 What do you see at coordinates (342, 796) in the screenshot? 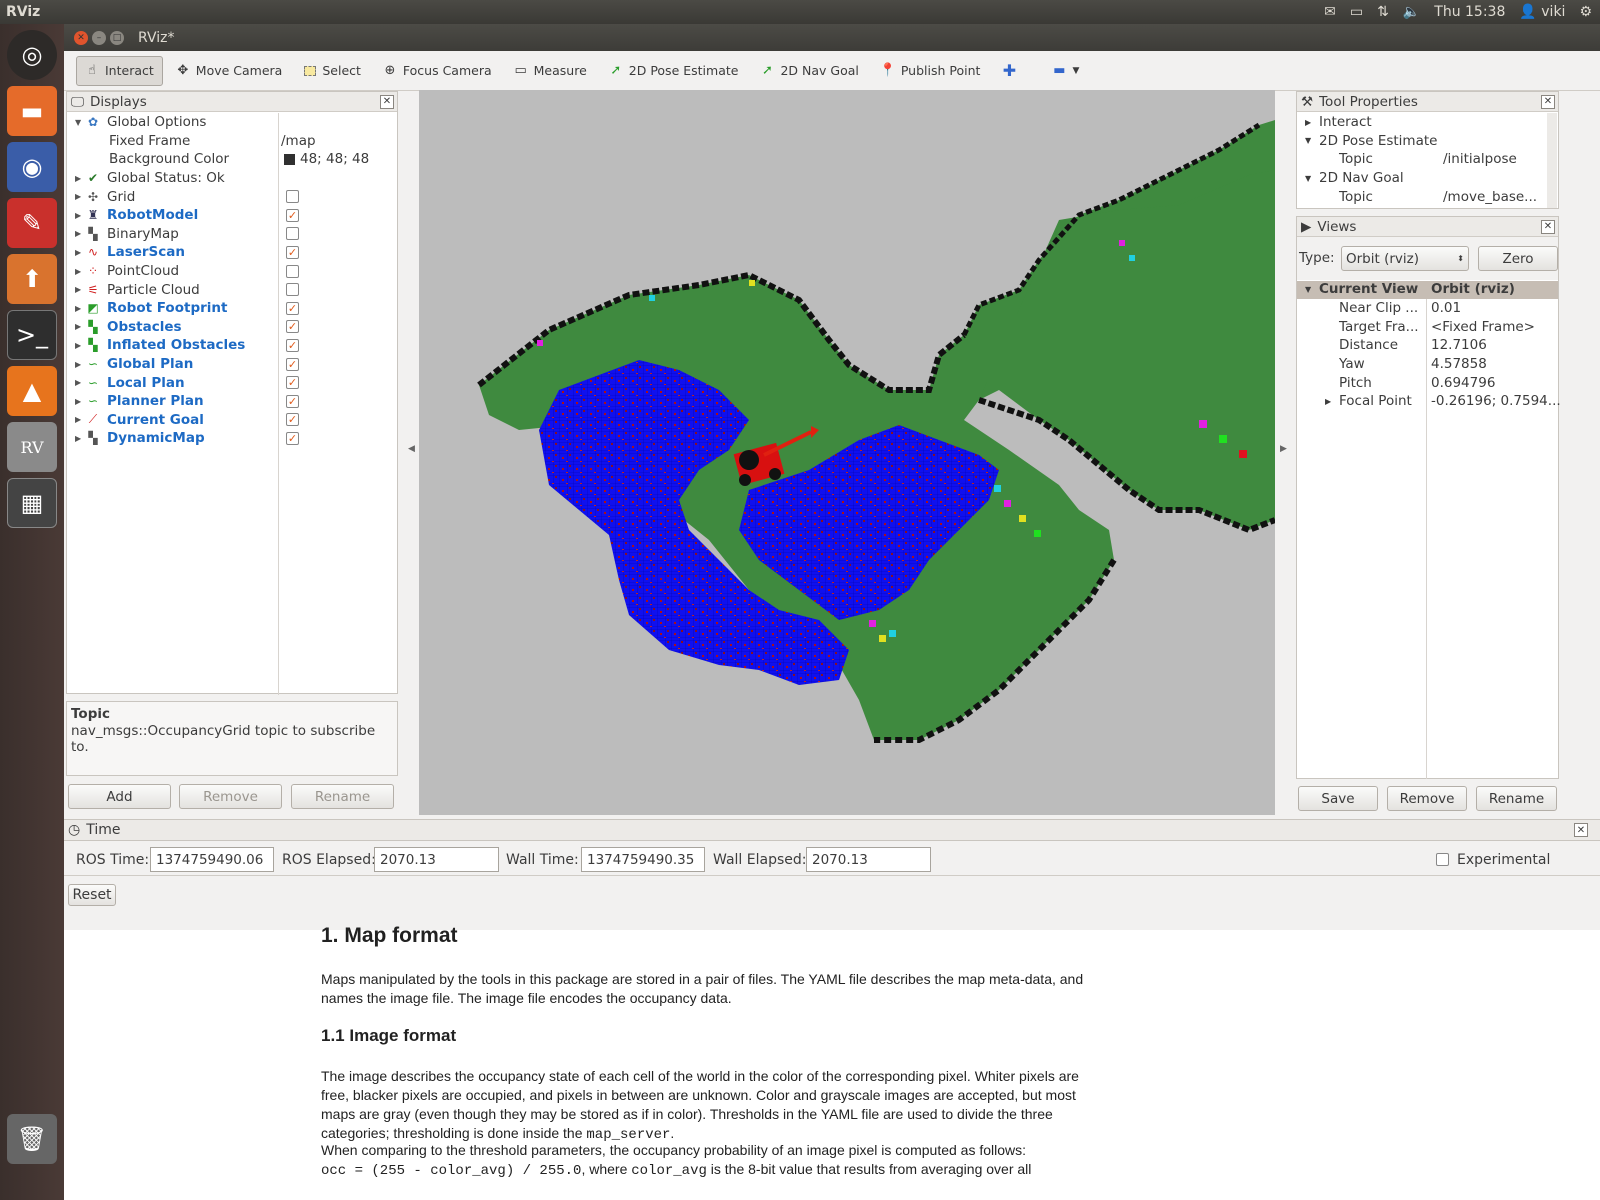
I see `rename-display-button: Rename` at bounding box center [342, 796].